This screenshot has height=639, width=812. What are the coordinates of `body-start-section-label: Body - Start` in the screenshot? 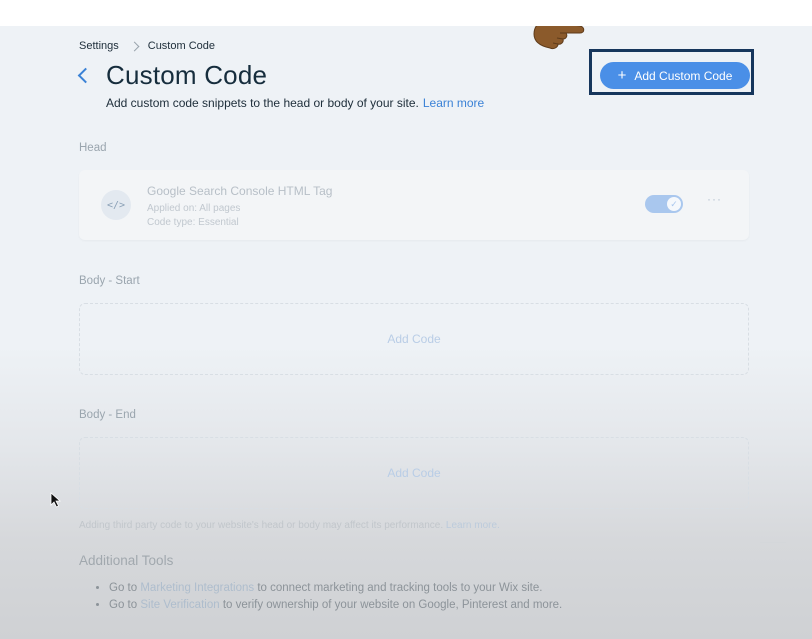 It's located at (109, 281).